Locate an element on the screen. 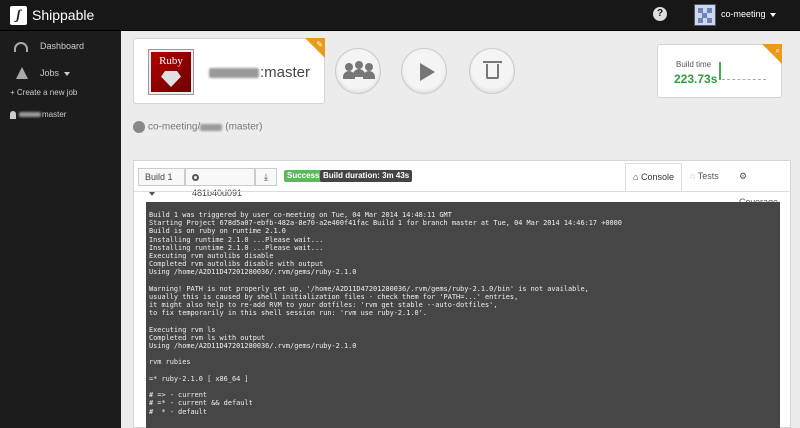 This screenshot has width=800, height=428. console-line: # =* - current && default is located at coordinates (201, 403).